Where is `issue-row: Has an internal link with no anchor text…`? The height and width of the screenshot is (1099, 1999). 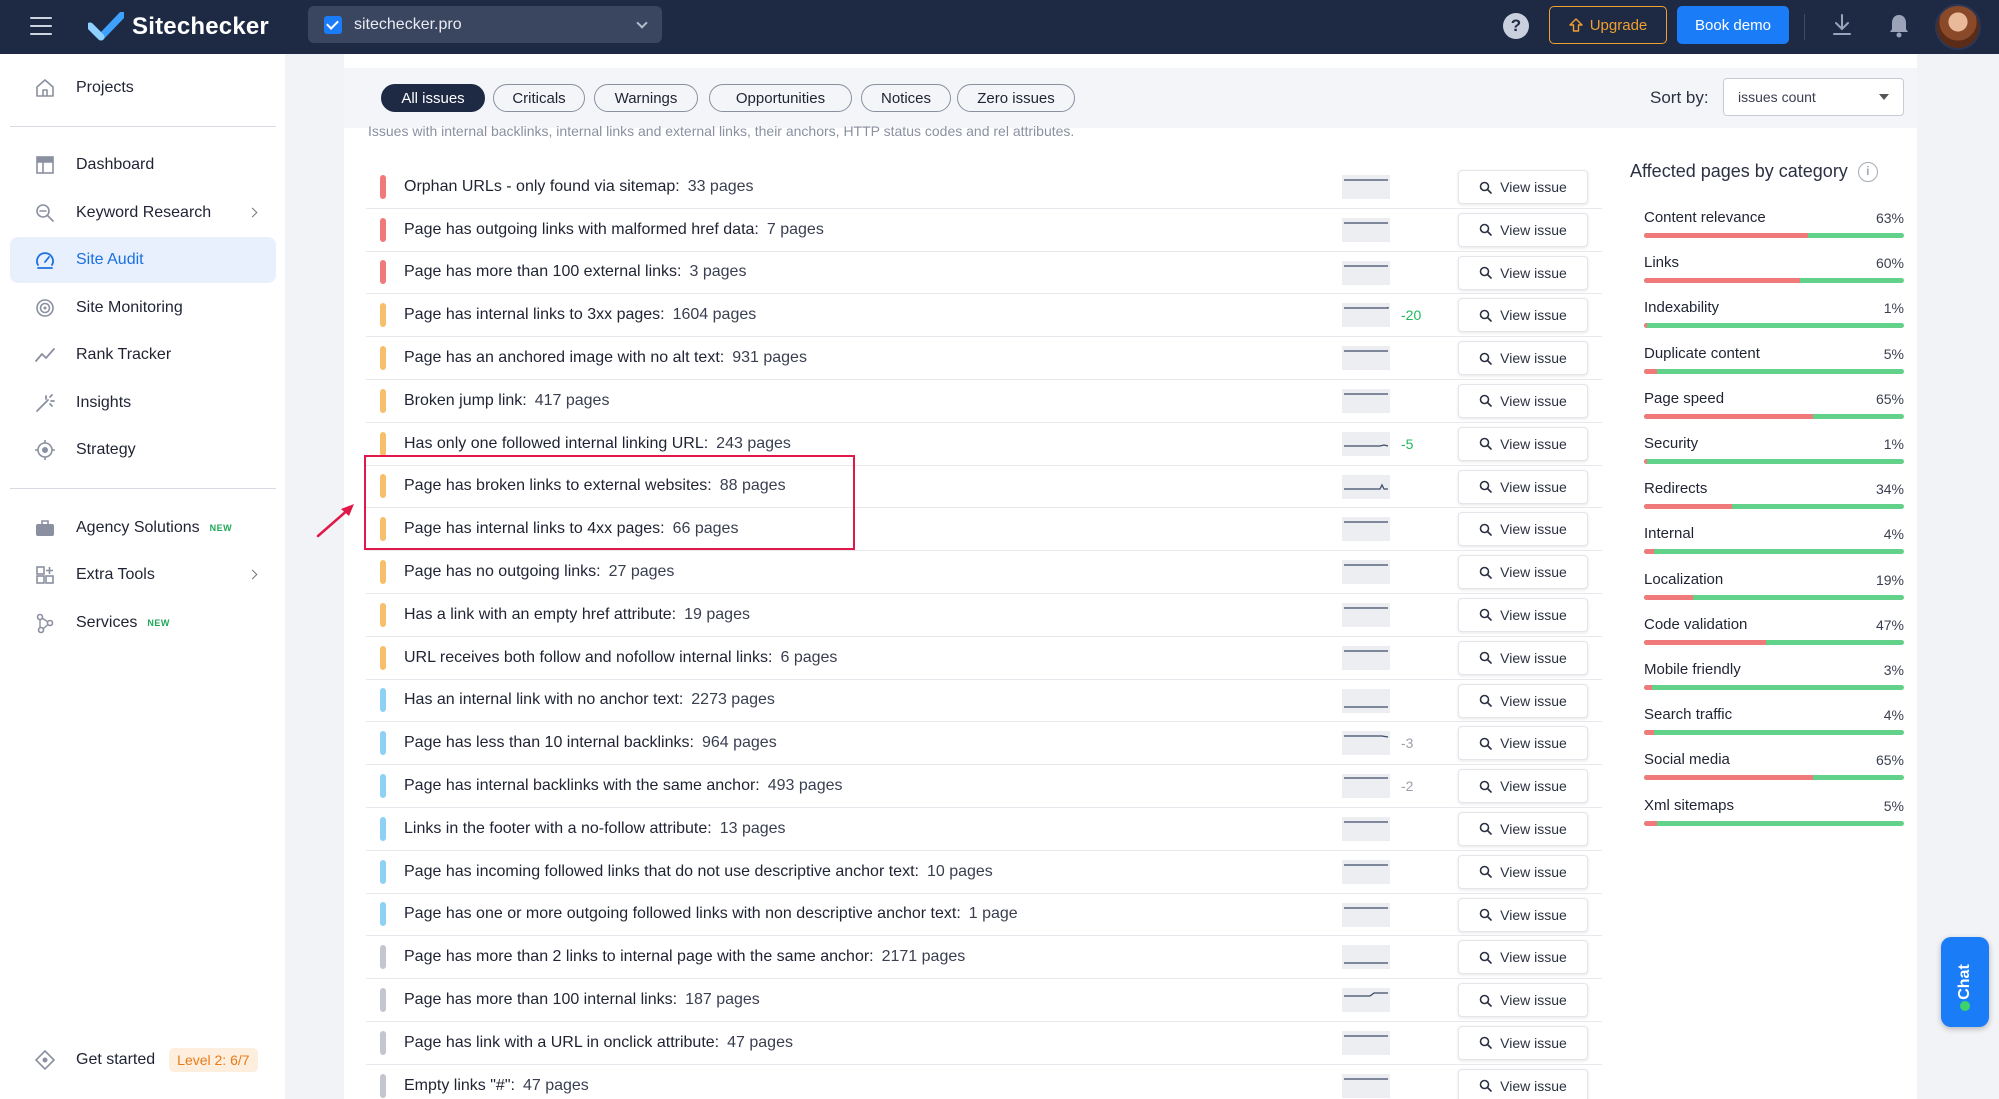
issue-row: Has an internal link with no anchor text… is located at coordinates (984, 701).